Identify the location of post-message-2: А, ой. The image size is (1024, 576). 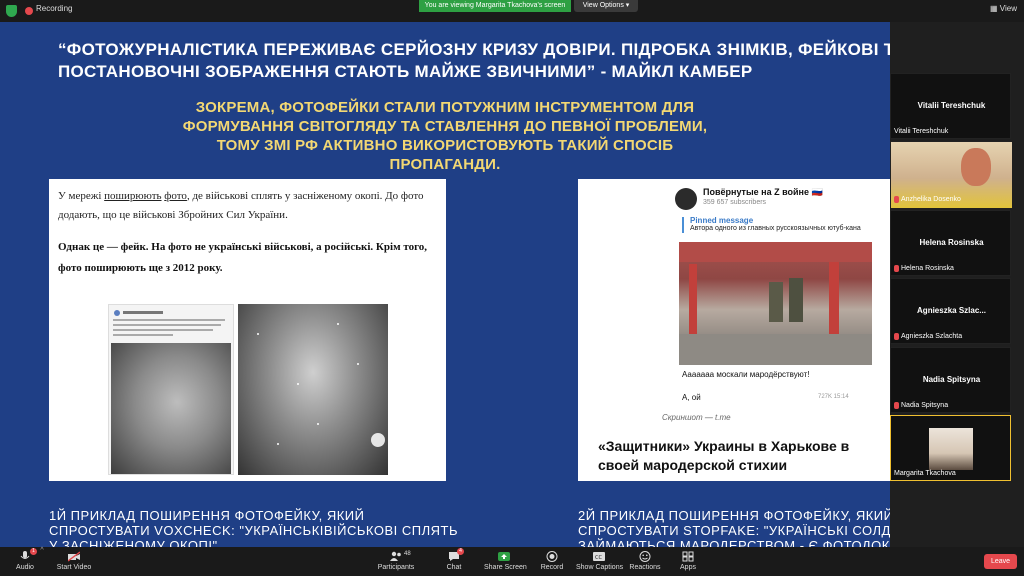
(691, 397).